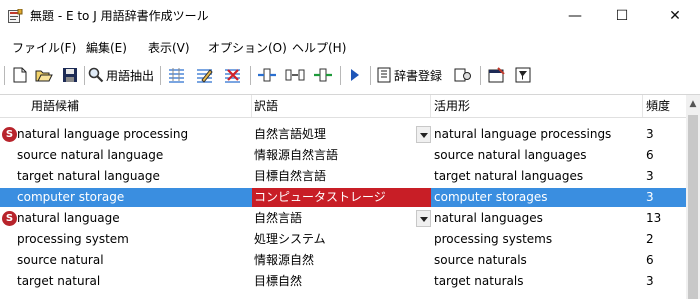 The width and height of the screenshot is (700, 299). I want to click on open-file-button, so click(44, 75).